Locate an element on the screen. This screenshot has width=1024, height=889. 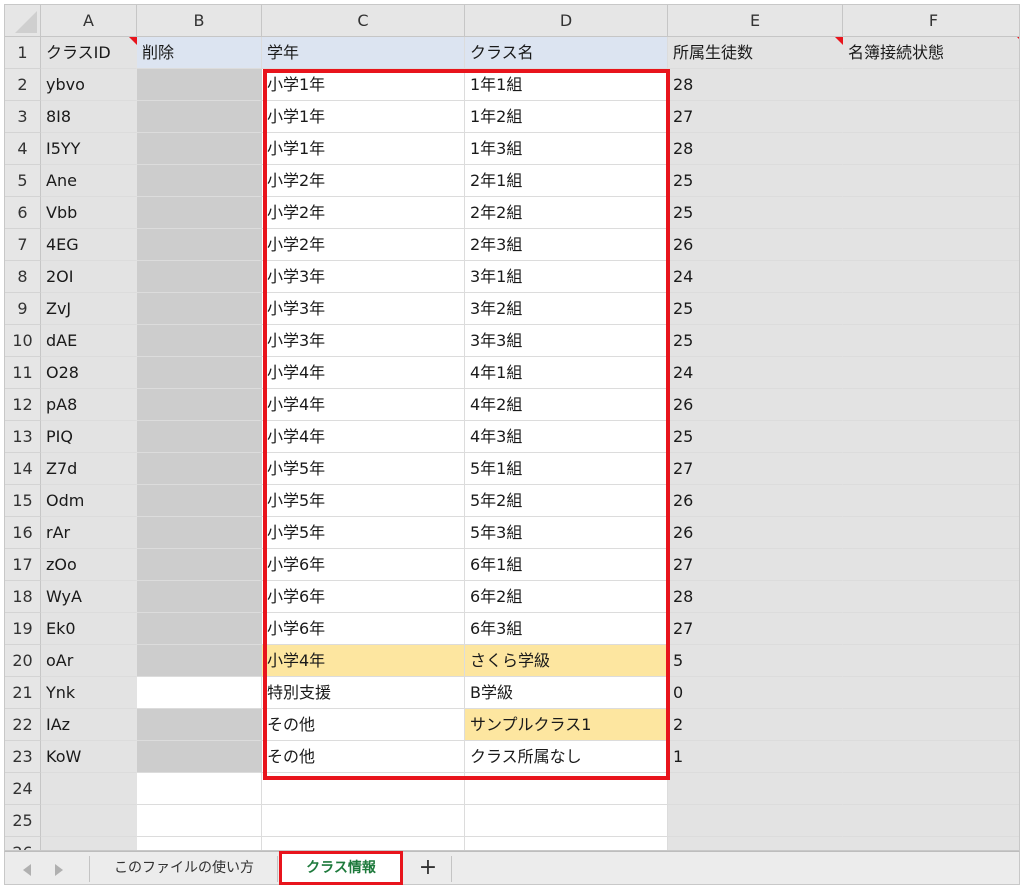
class-name-cell: 2年2組 is located at coordinates (566, 213).